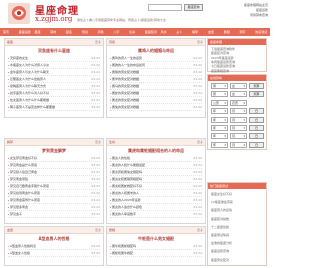 This screenshot has height=268, width=320. I want to click on nav-item: 属相, so click(227, 32).